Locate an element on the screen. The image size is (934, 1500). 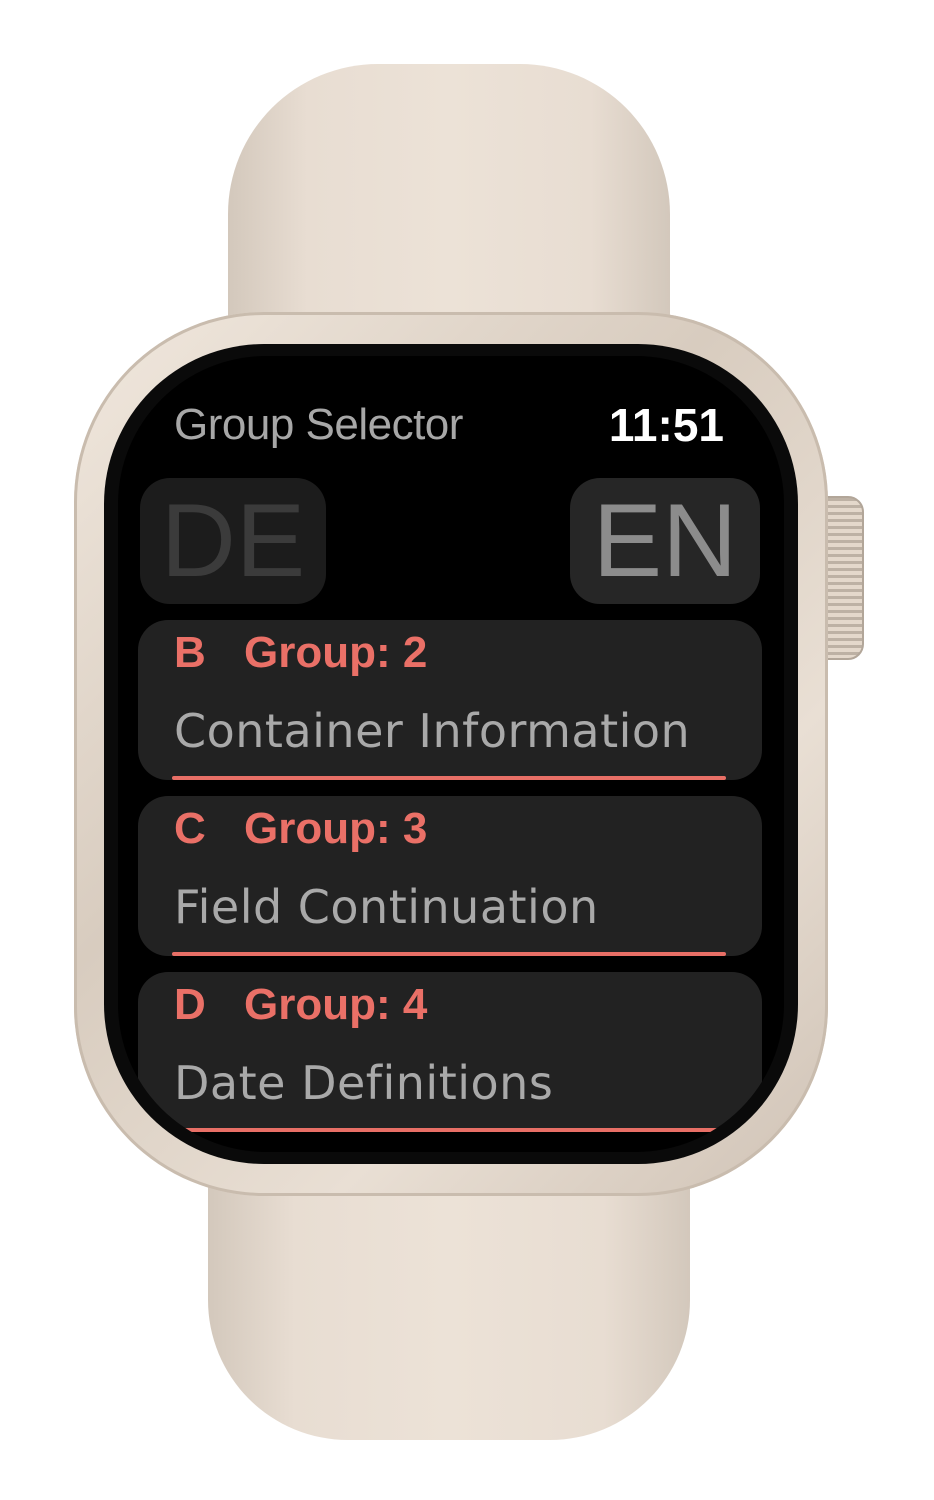
group-name: Date Definitions is located at coordinates (364, 1083).